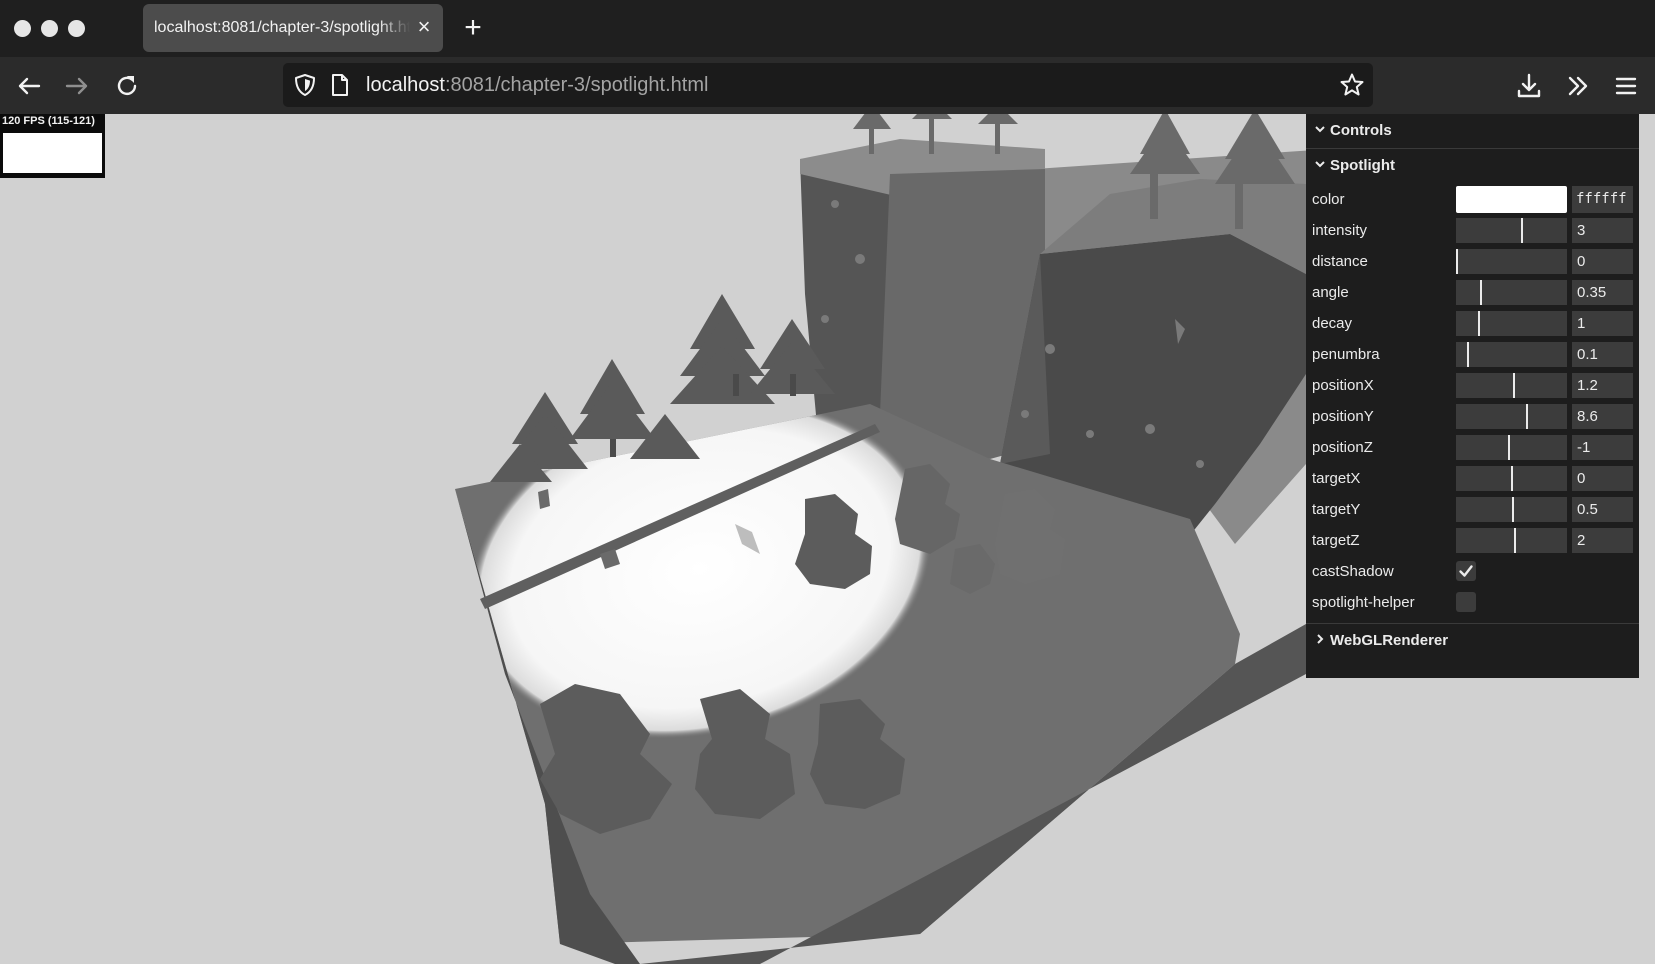 The image size is (1655, 964). What do you see at coordinates (1346, 354) in the screenshot?
I see `slider-label: penumbra` at bounding box center [1346, 354].